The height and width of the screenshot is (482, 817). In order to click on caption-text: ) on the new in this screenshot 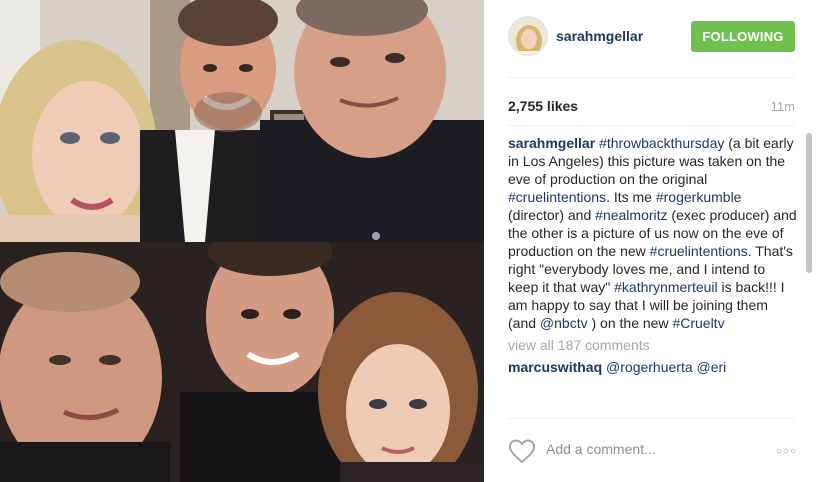, I will do `click(630, 323)`.